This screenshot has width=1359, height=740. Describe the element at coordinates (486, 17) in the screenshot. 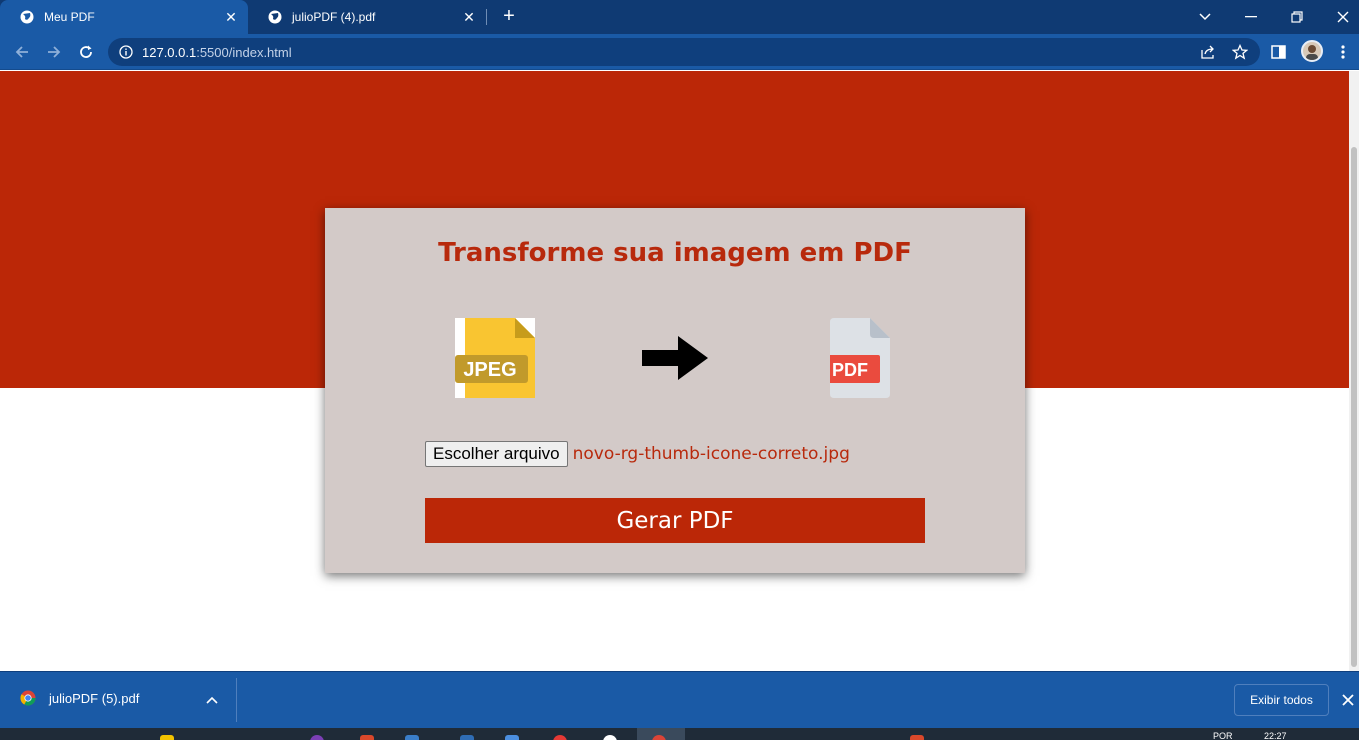

I see `tab-divider` at that location.